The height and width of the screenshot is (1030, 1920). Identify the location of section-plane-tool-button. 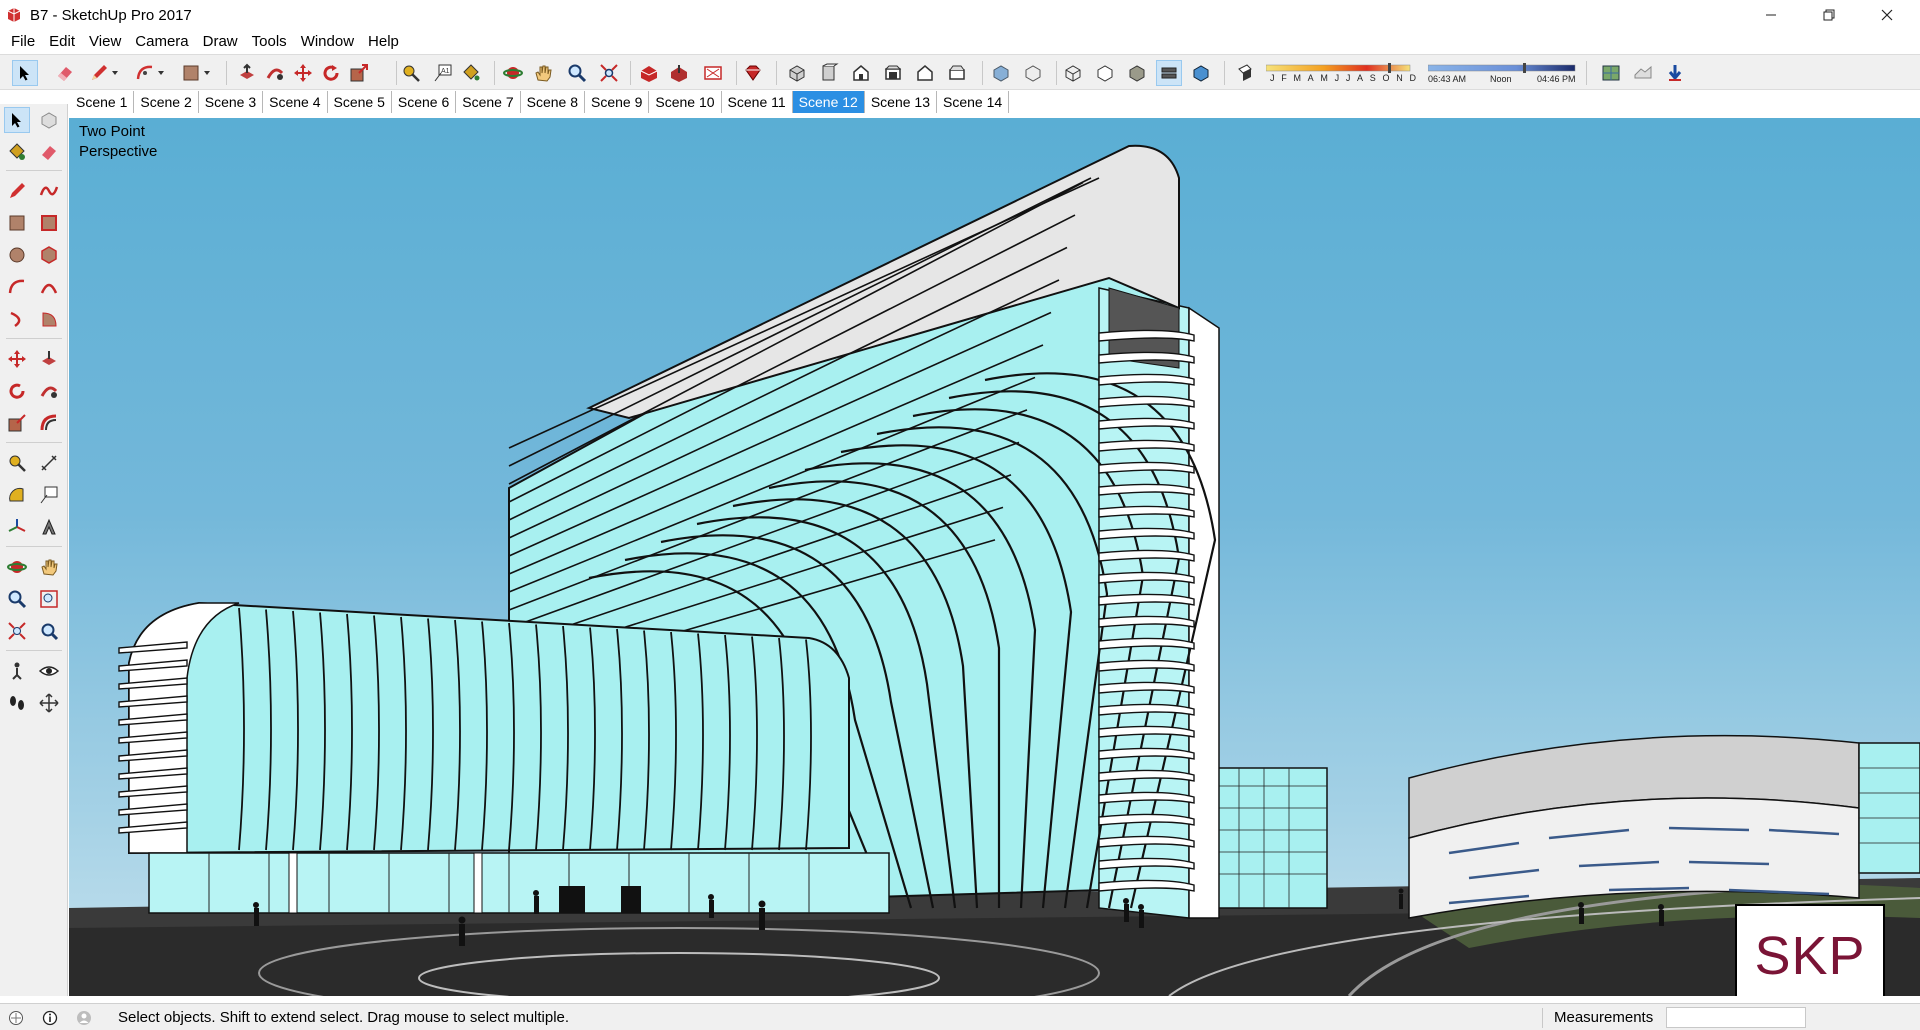
(49, 703).